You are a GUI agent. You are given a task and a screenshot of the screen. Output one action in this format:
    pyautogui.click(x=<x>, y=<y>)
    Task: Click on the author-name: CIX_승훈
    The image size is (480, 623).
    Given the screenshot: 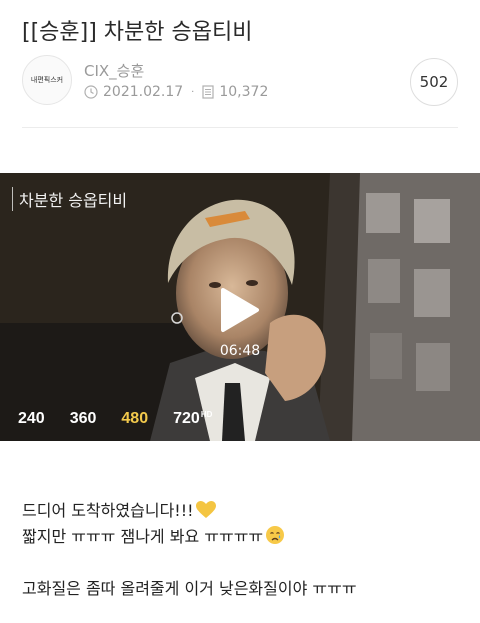 What is the action you would take?
    pyautogui.click(x=114, y=70)
    